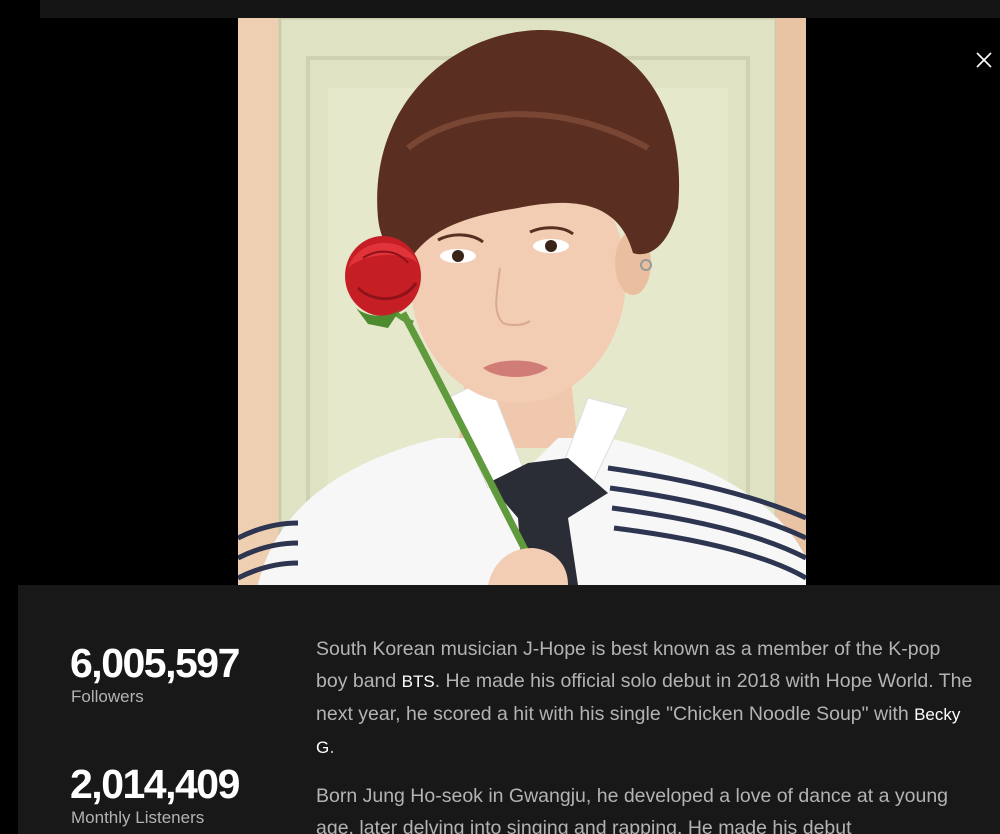  Describe the element at coordinates (155, 663) in the screenshot. I see `followers-count: 6,005,597` at that location.